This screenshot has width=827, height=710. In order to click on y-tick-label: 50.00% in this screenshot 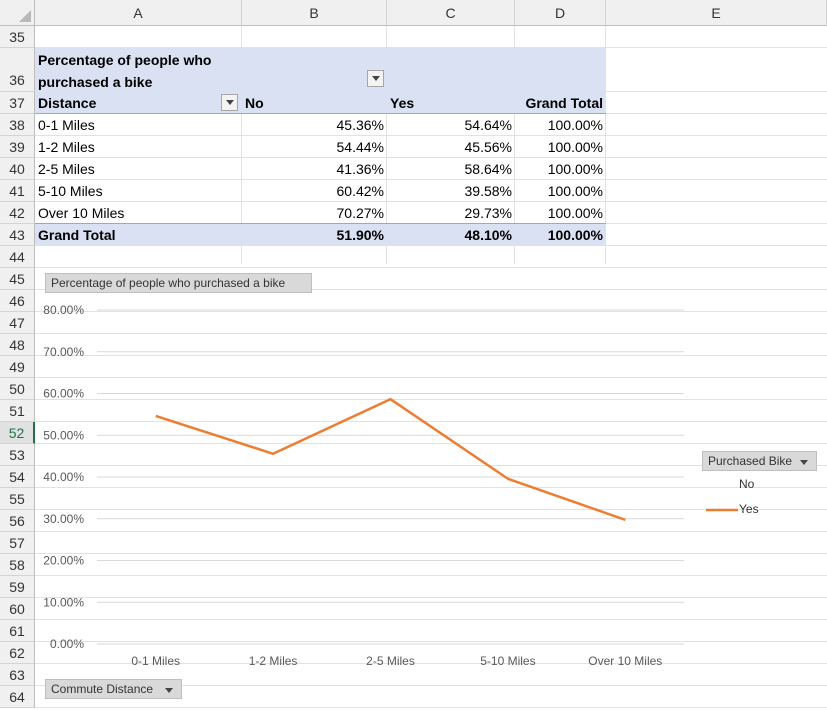, I will do `click(63, 435)`.